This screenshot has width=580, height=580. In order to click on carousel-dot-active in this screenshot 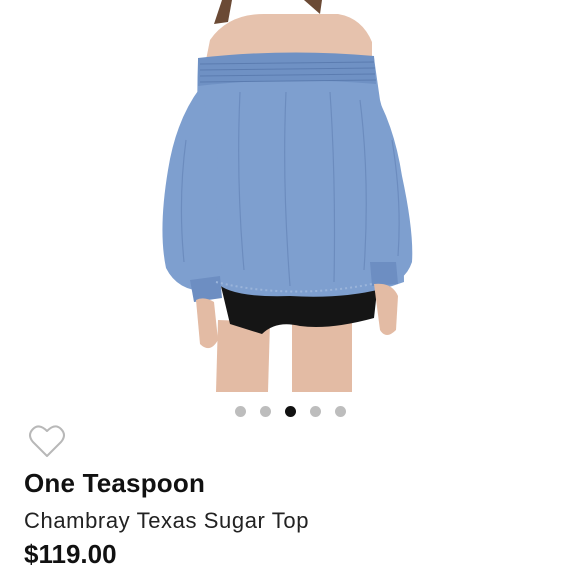, I will do `click(290, 411)`.